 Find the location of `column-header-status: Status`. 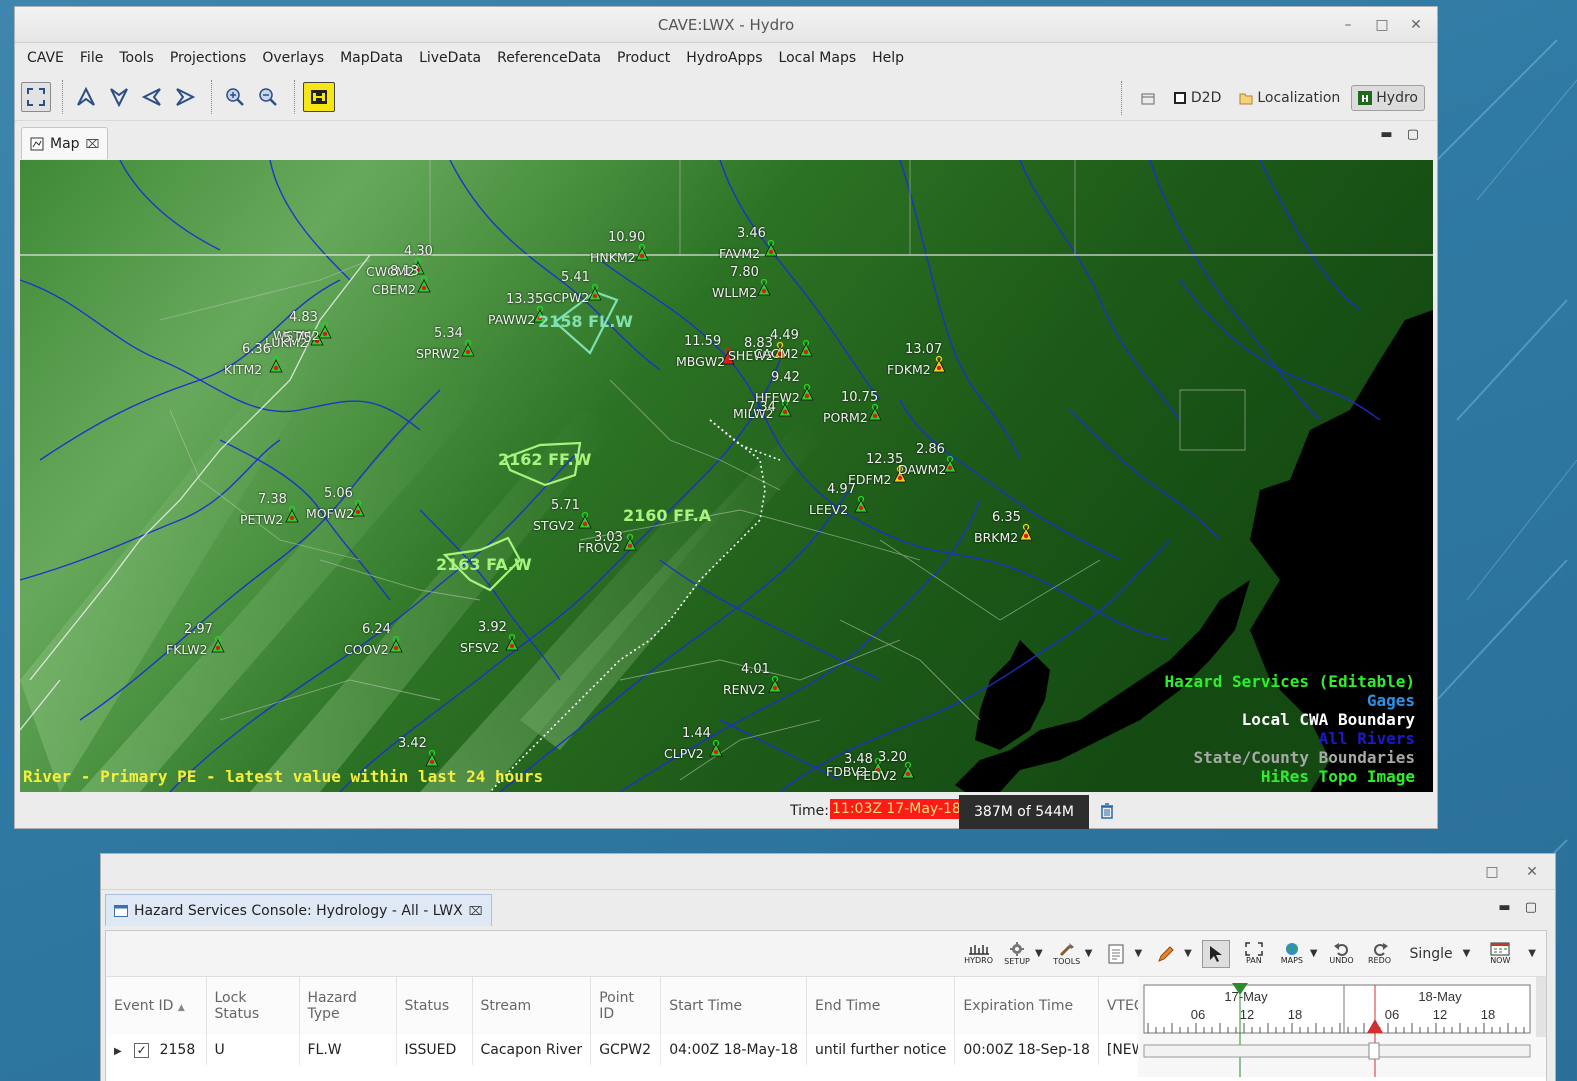

column-header-status: Status is located at coordinates (434, 1006).